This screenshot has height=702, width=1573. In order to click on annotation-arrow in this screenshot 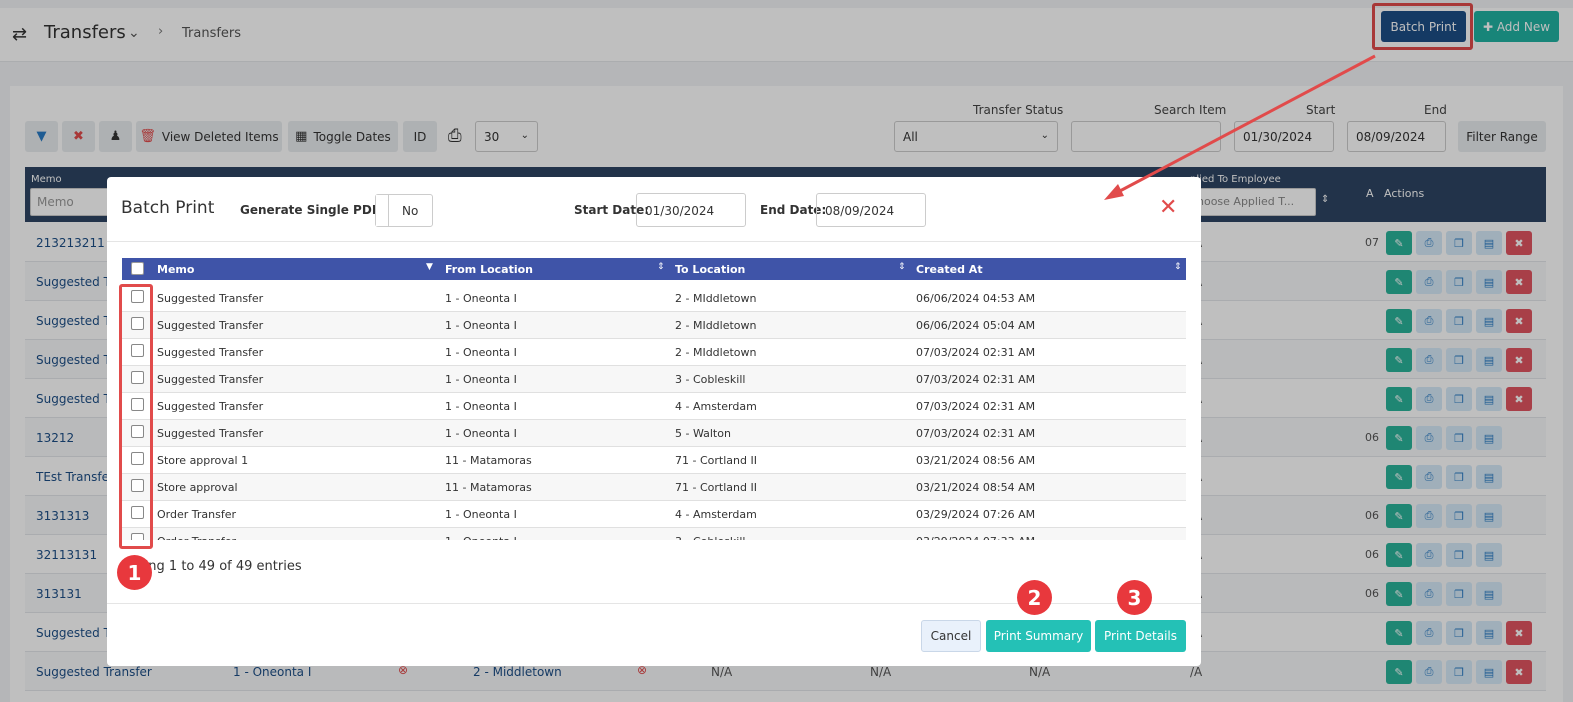, I will do `click(1240, 127)`.